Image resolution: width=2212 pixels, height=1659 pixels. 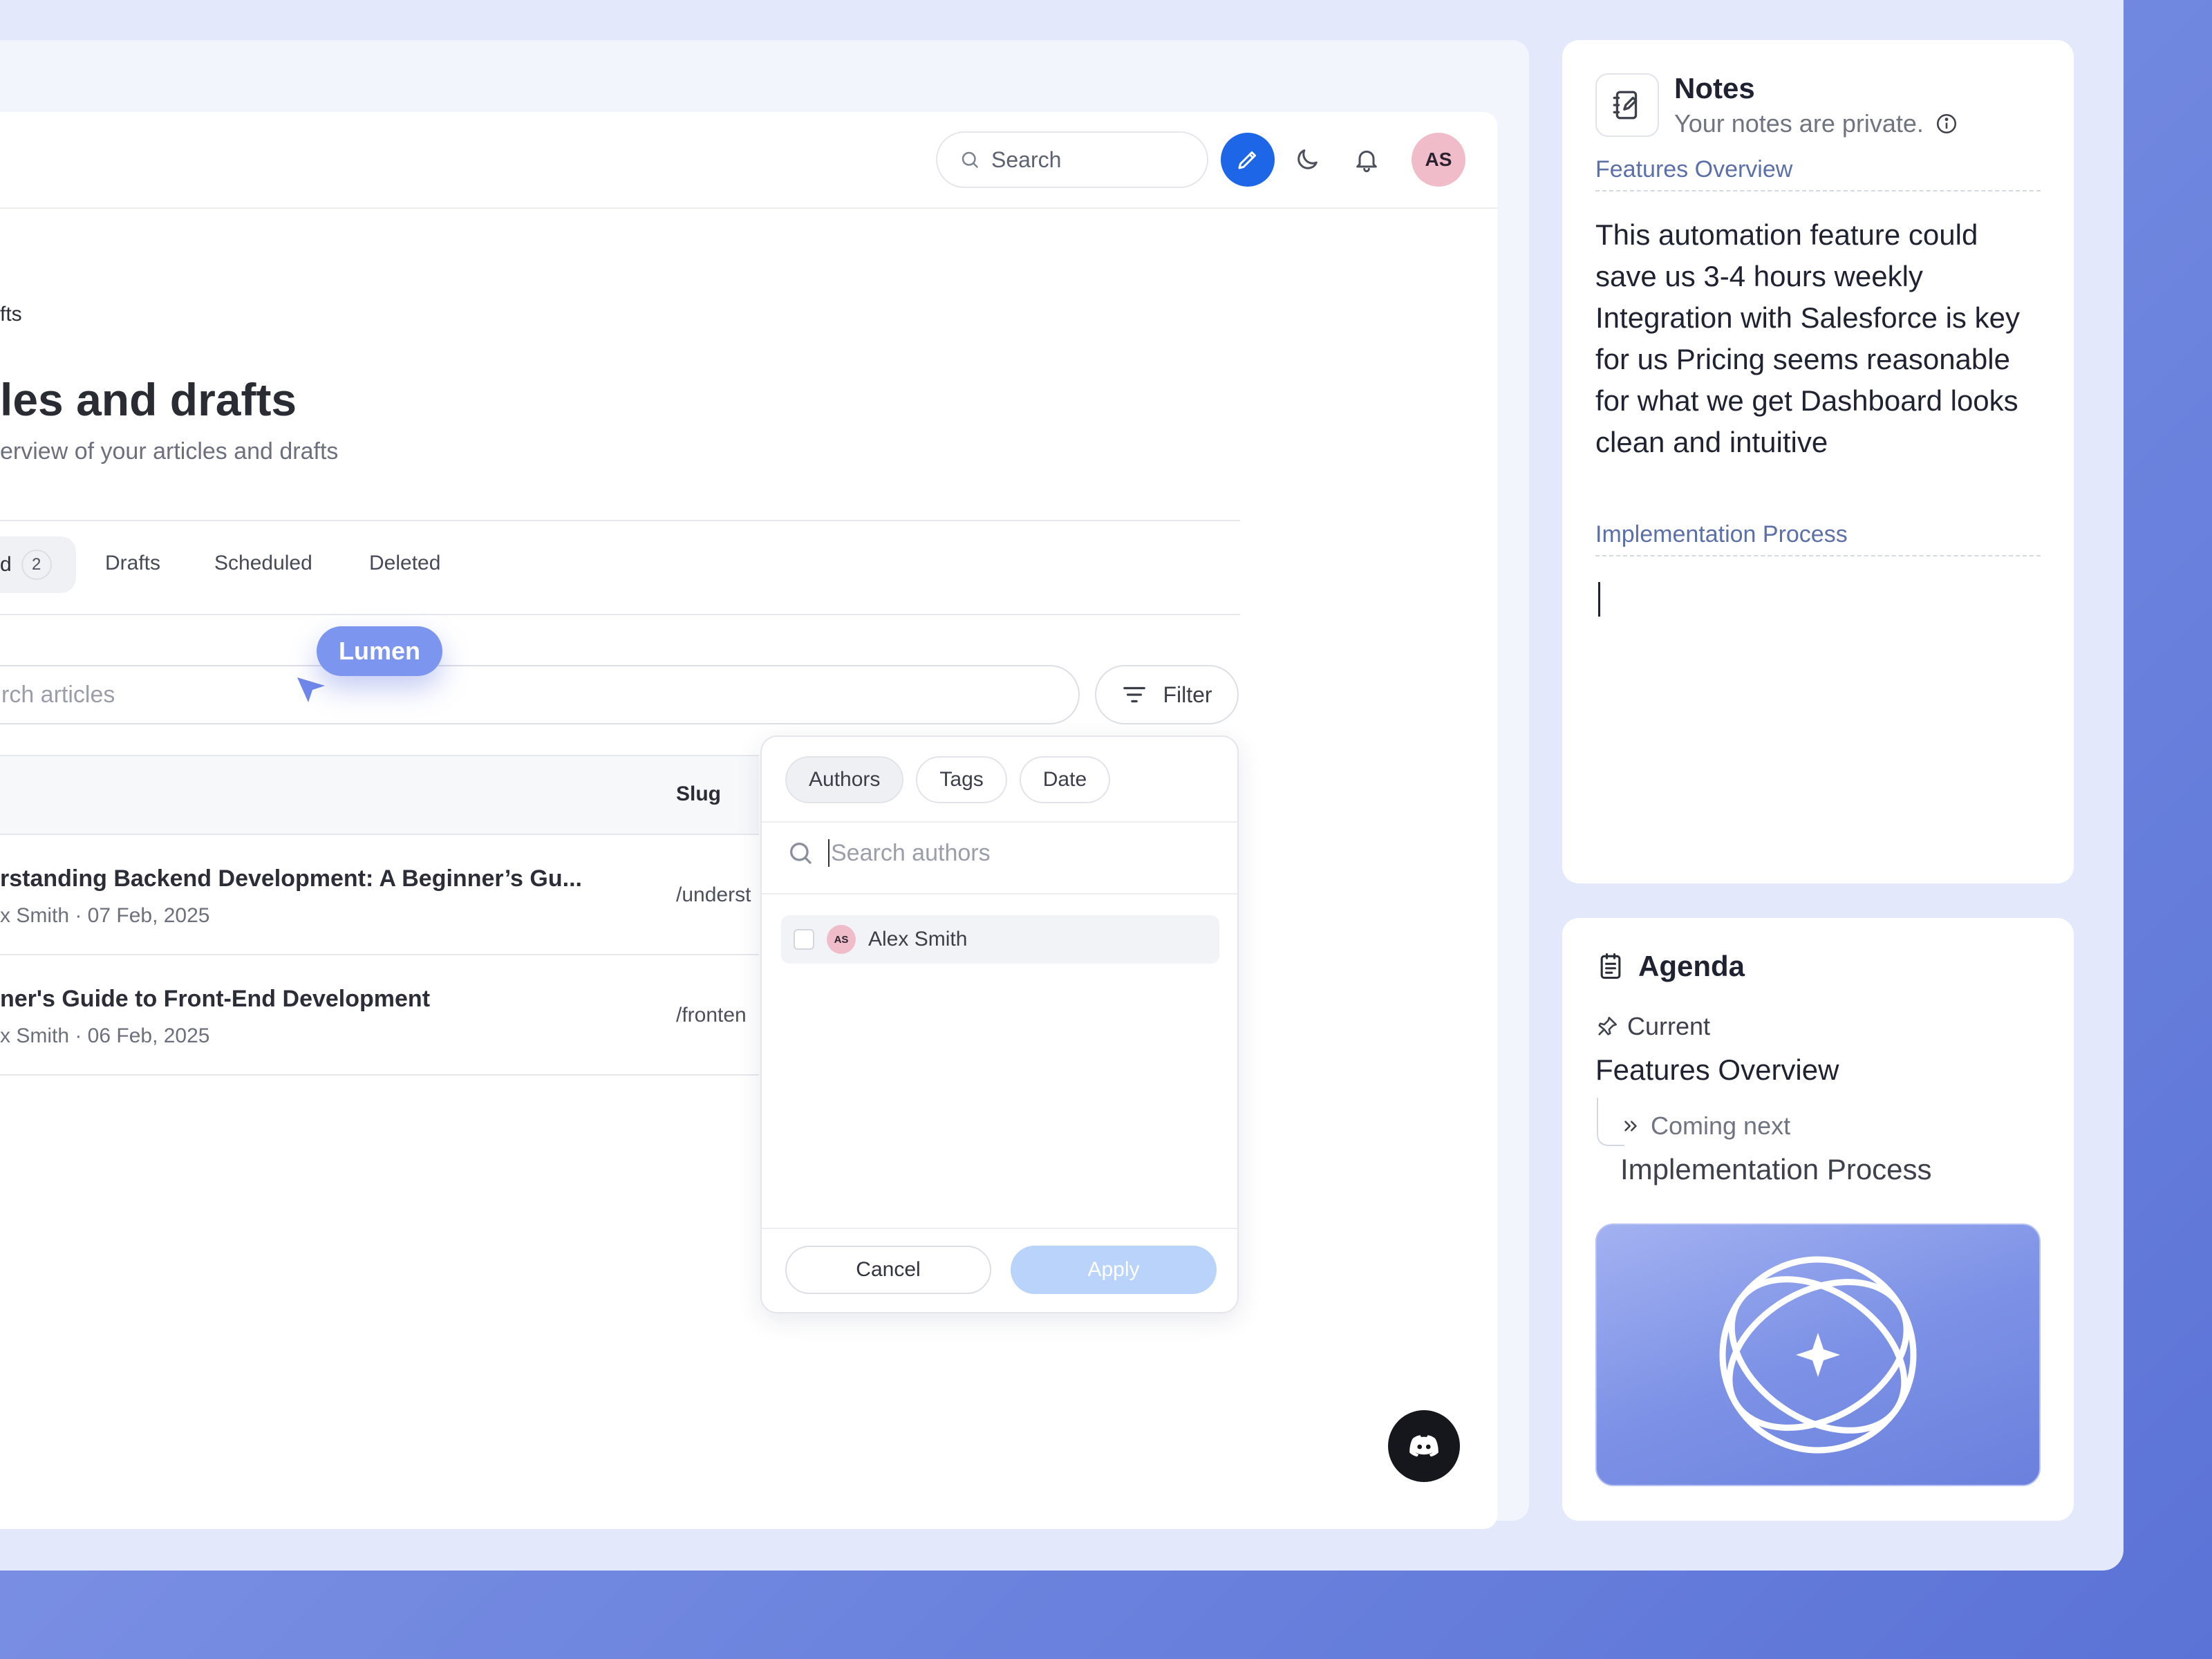 I want to click on agenda-next-topic: Implementation Process, so click(x=1776, y=1169).